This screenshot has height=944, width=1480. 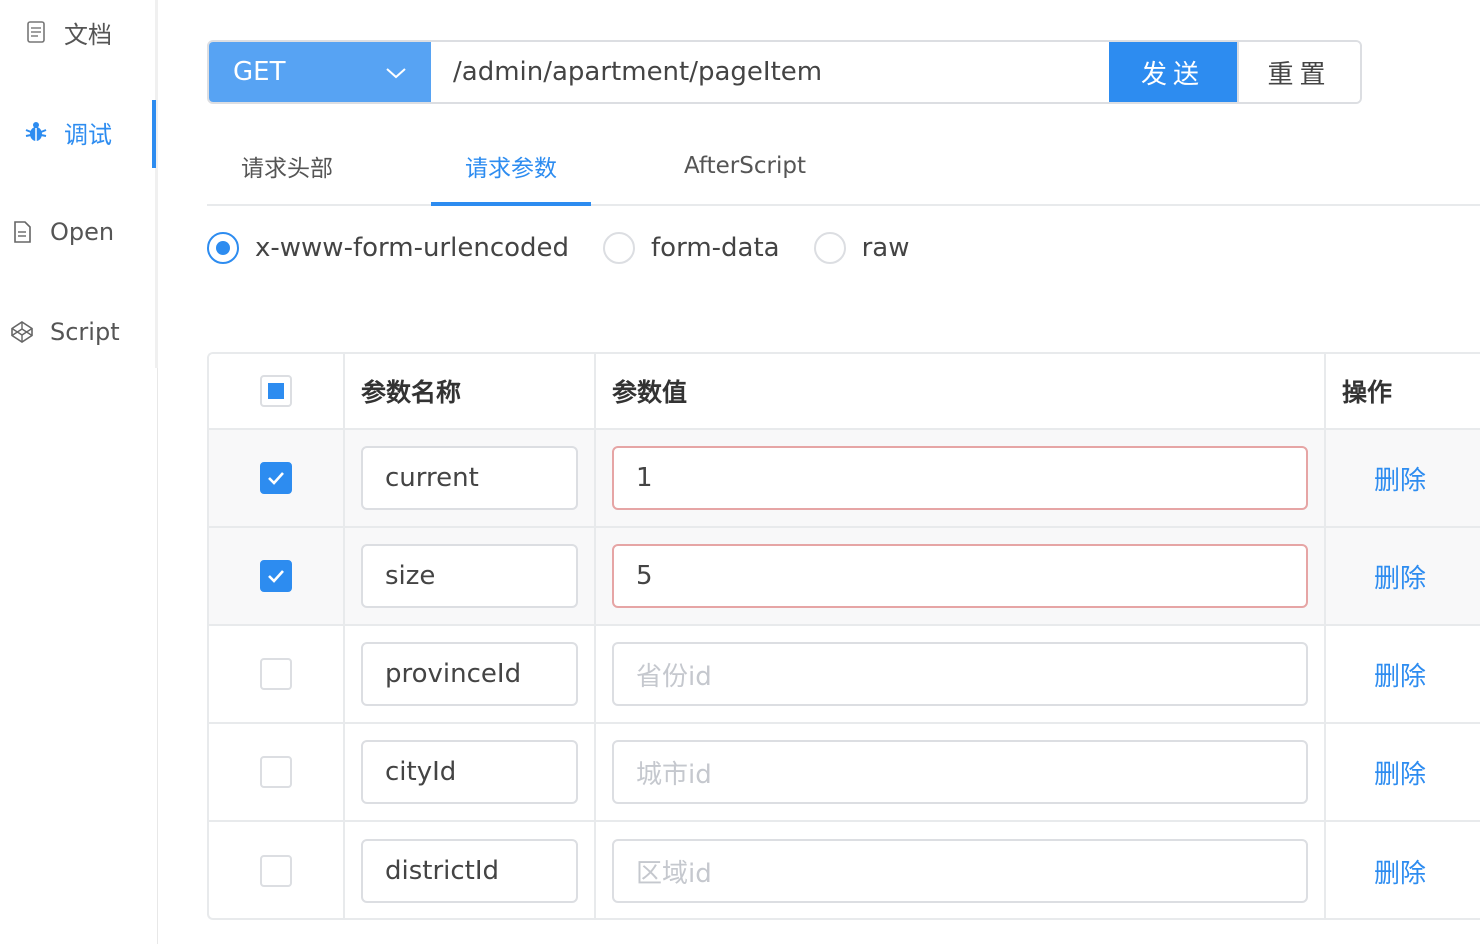 What do you see at coordinates (412, 248) in the screenshot?
I see `radio-label: x-www-form-urlencoded` at bounding box center [412, 248].